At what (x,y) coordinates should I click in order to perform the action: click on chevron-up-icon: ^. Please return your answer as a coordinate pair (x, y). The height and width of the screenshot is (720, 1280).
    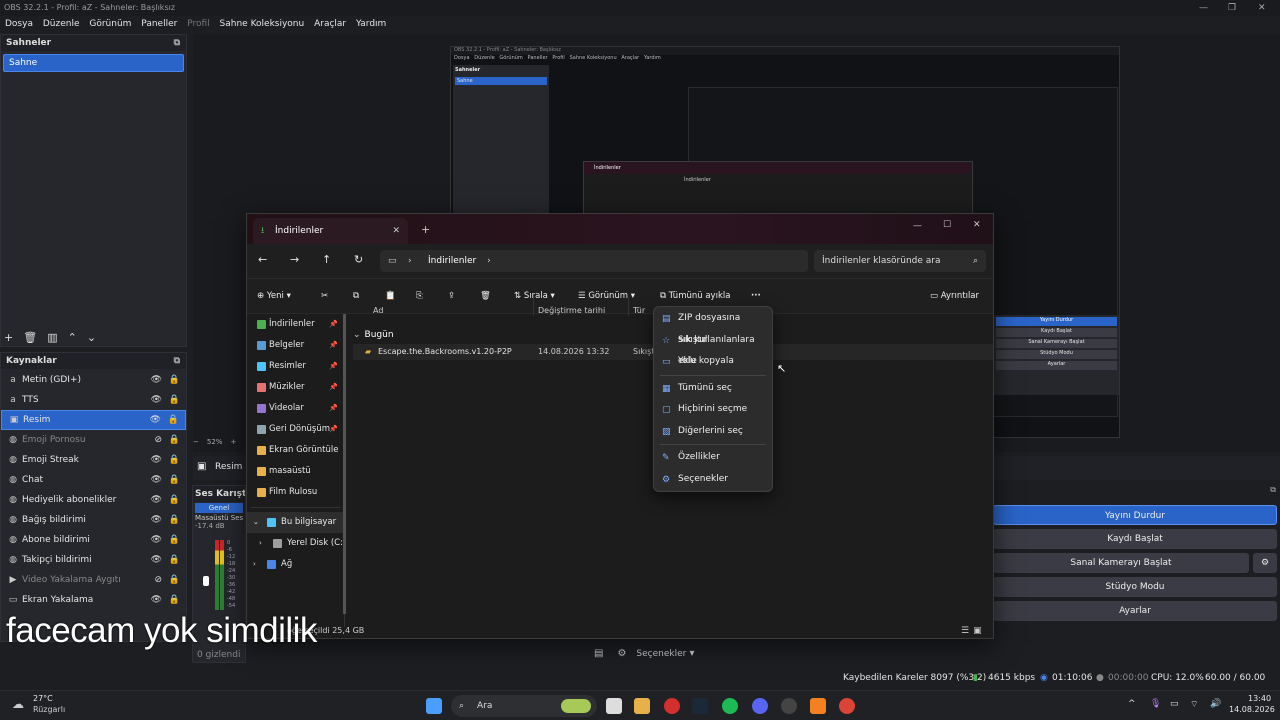
    Looking at the image, I should click on (1132, 704).